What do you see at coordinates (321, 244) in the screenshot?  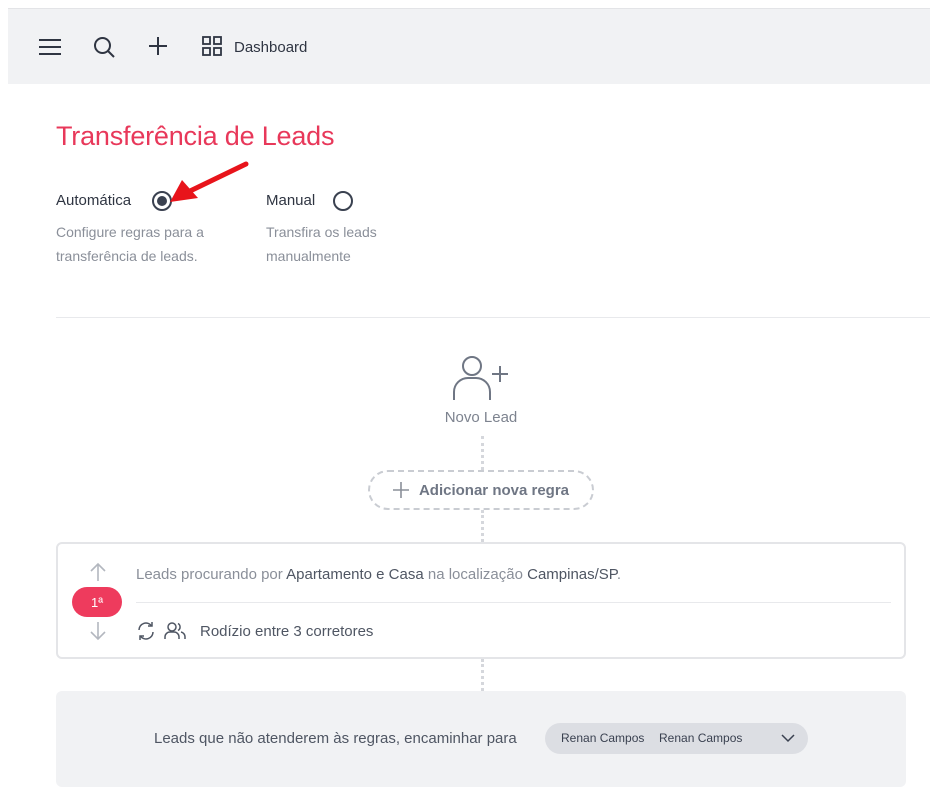 I see `mode-manual-description: Transfira os leads manualmente` at bounding box center [321, 244].